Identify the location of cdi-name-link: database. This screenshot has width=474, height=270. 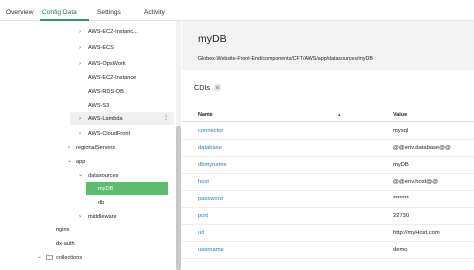
(210, 148).